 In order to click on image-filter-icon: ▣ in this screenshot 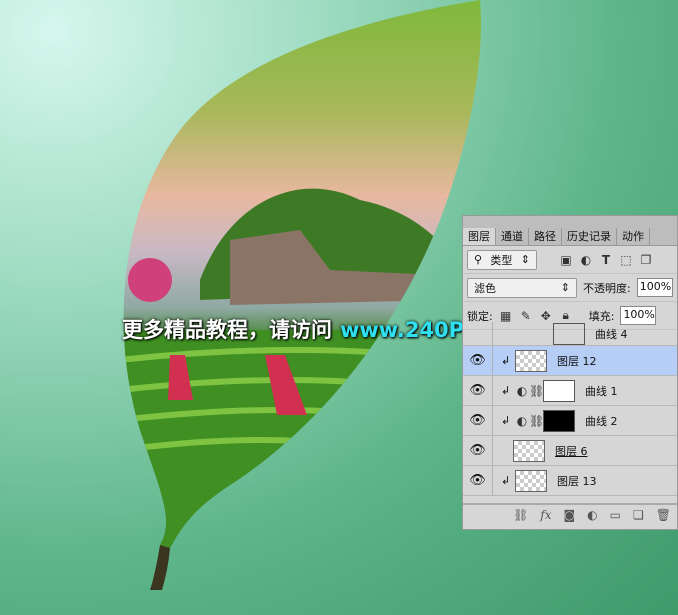, I will do `click(566, 260)`.